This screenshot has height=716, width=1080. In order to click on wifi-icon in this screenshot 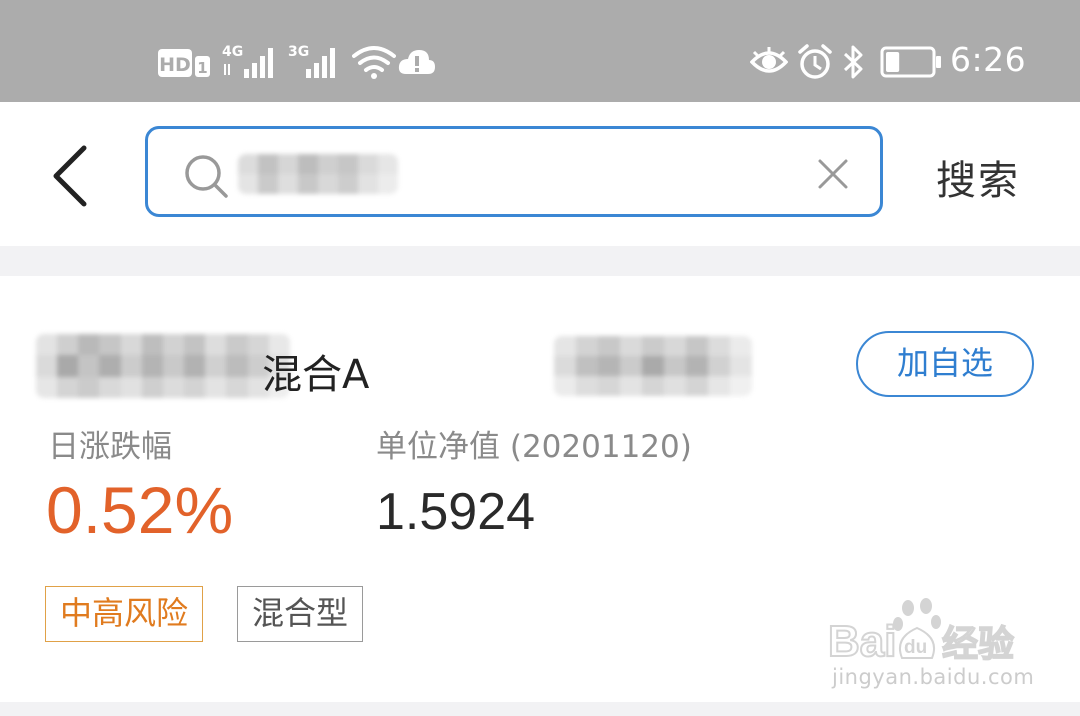, I will do `click(374, 62)`.